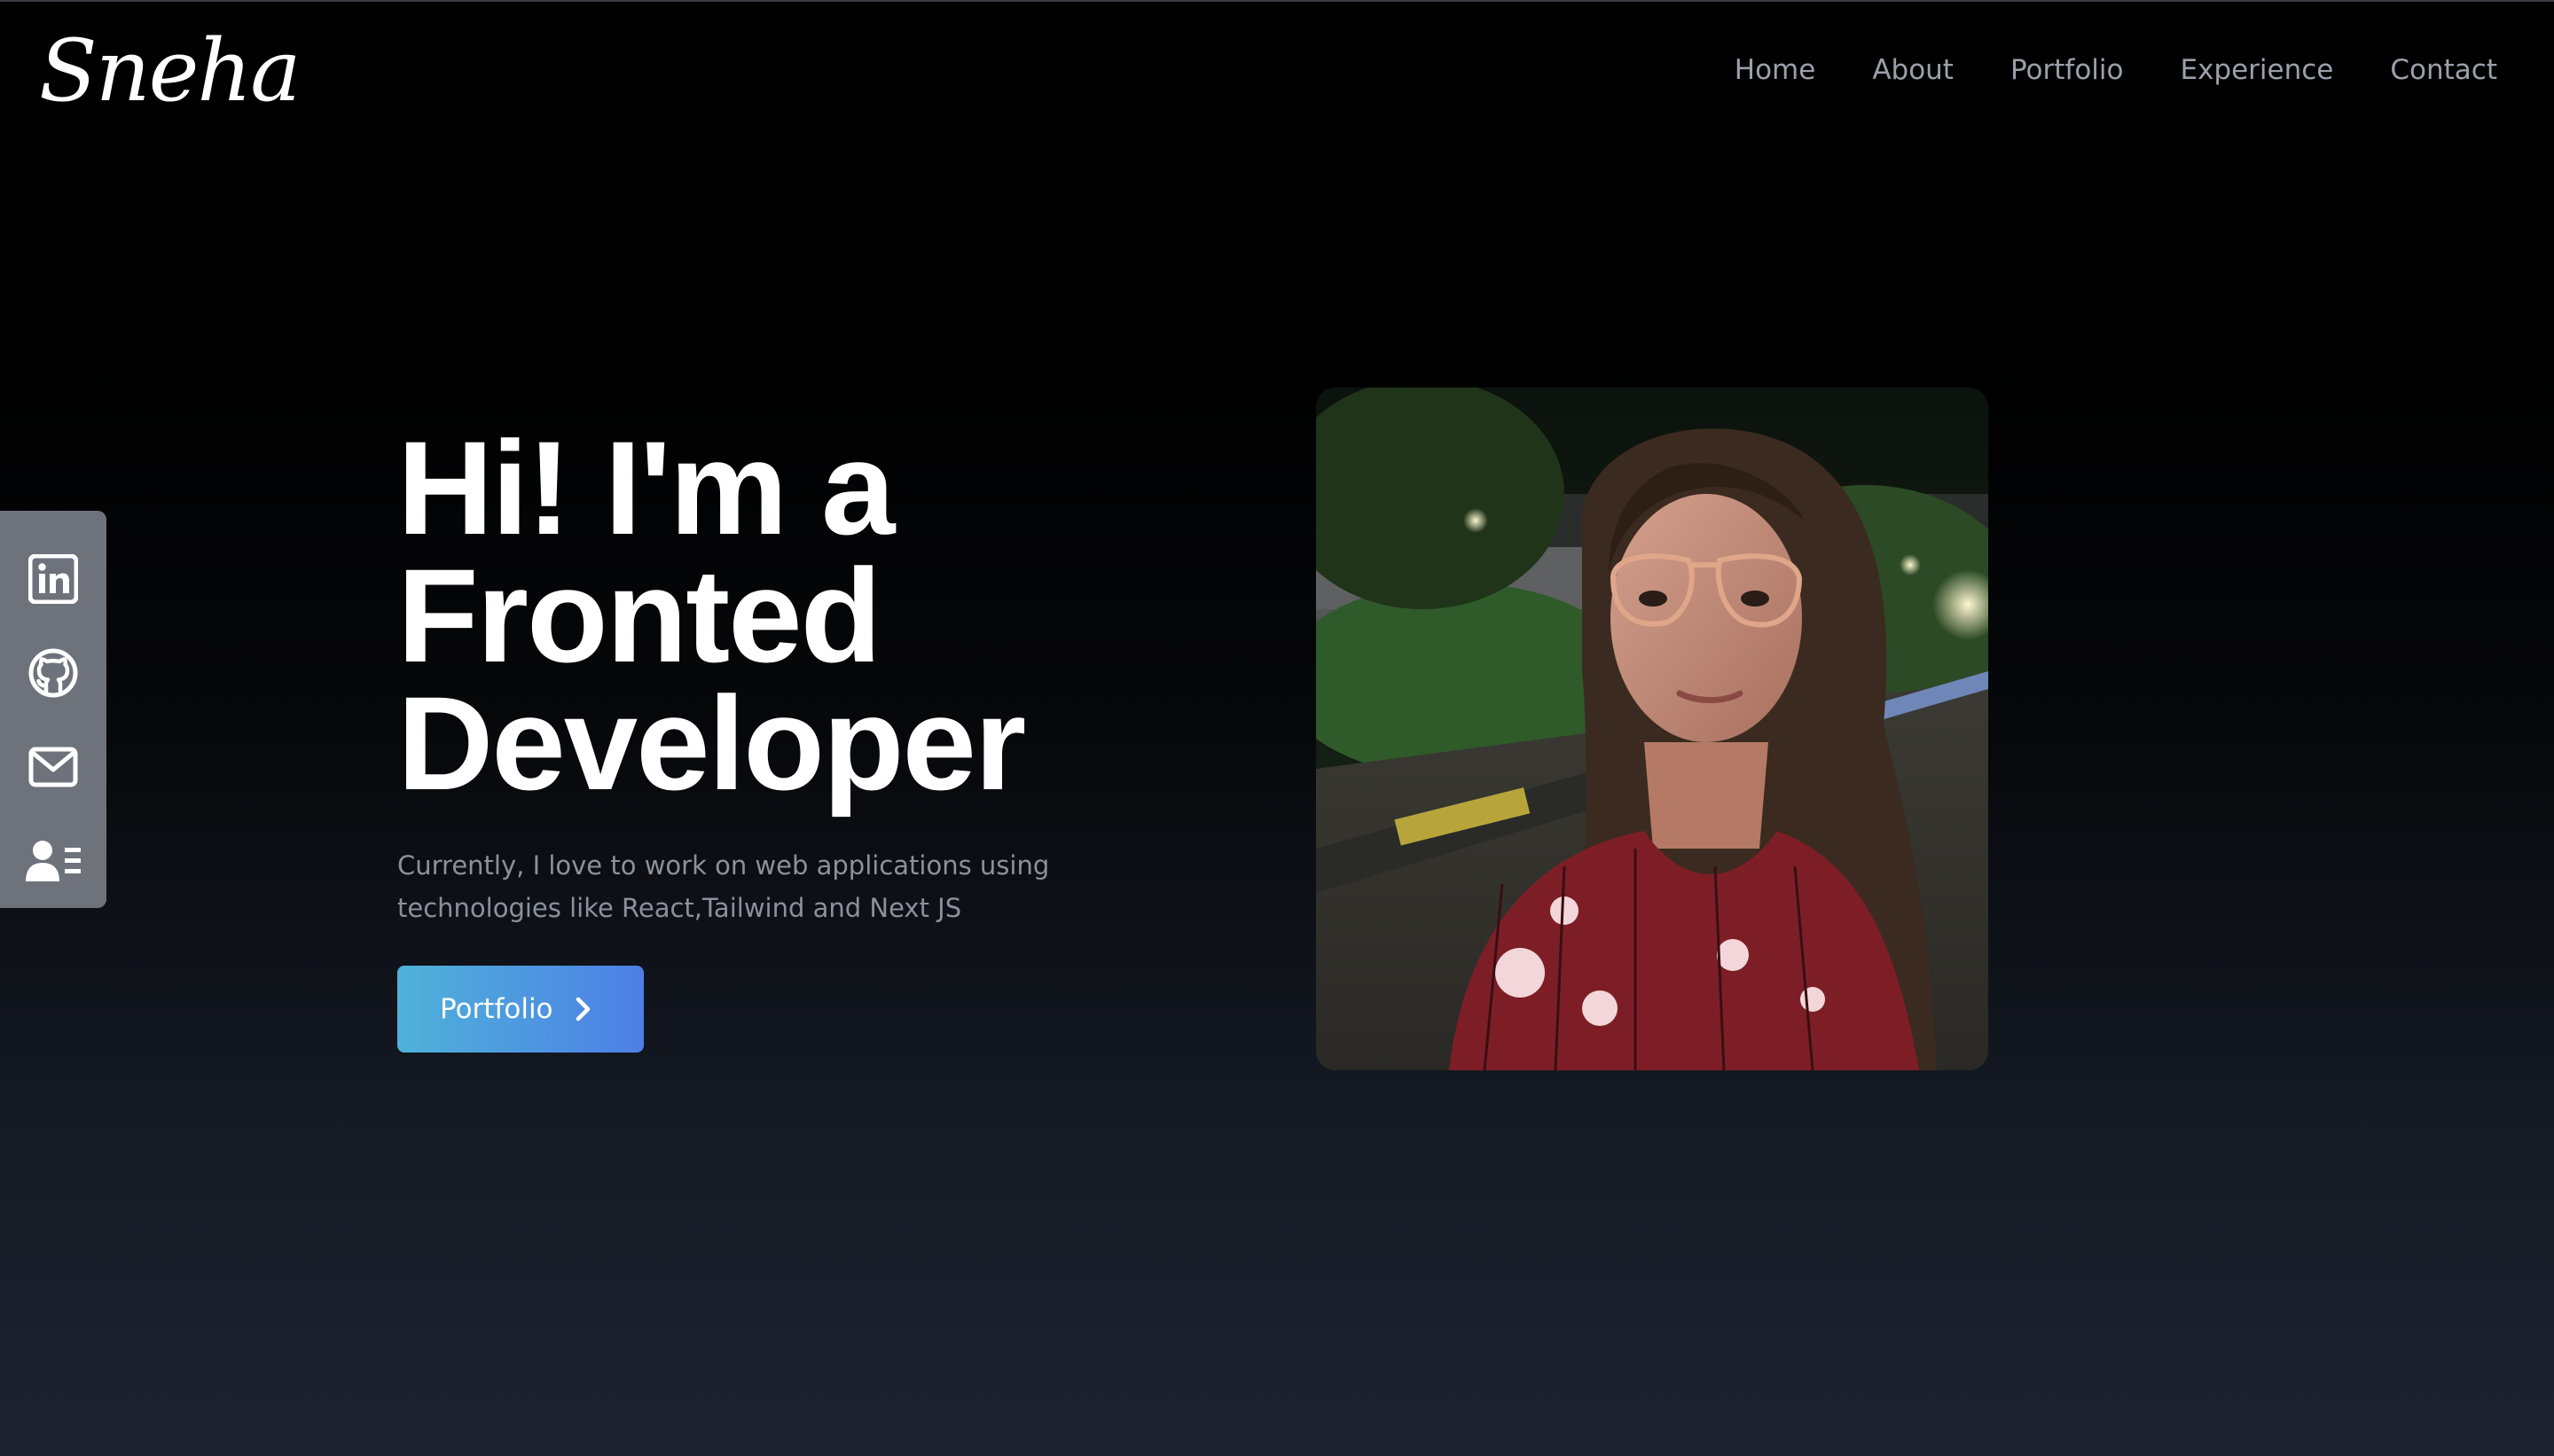 The height and width of the screenshot is (1456, 2554). I want to click on nav-item-portfolio: Portfolio, so click(2067, 70).